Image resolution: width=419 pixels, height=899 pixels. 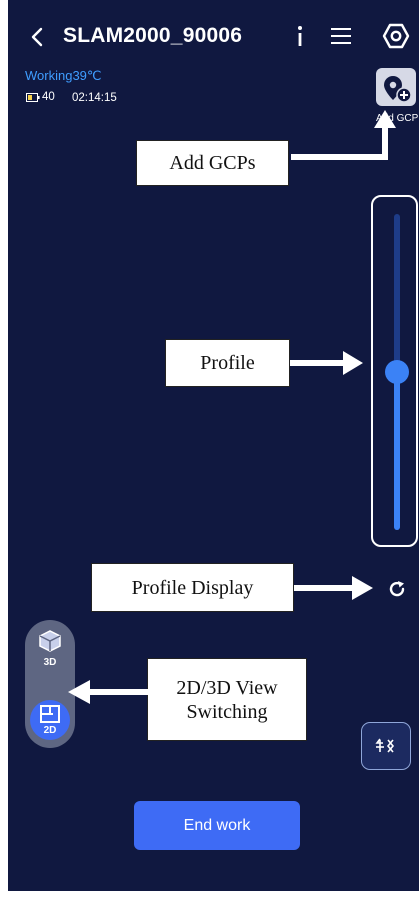 What do you see at coordinates (326, 363) in the screenshot?
I see `callout-arrow-profile` at bounding box center [326, 363].